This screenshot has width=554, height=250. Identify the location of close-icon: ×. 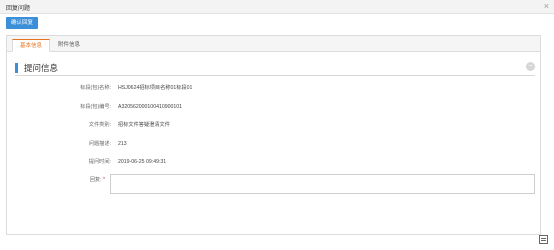
(546, 6).